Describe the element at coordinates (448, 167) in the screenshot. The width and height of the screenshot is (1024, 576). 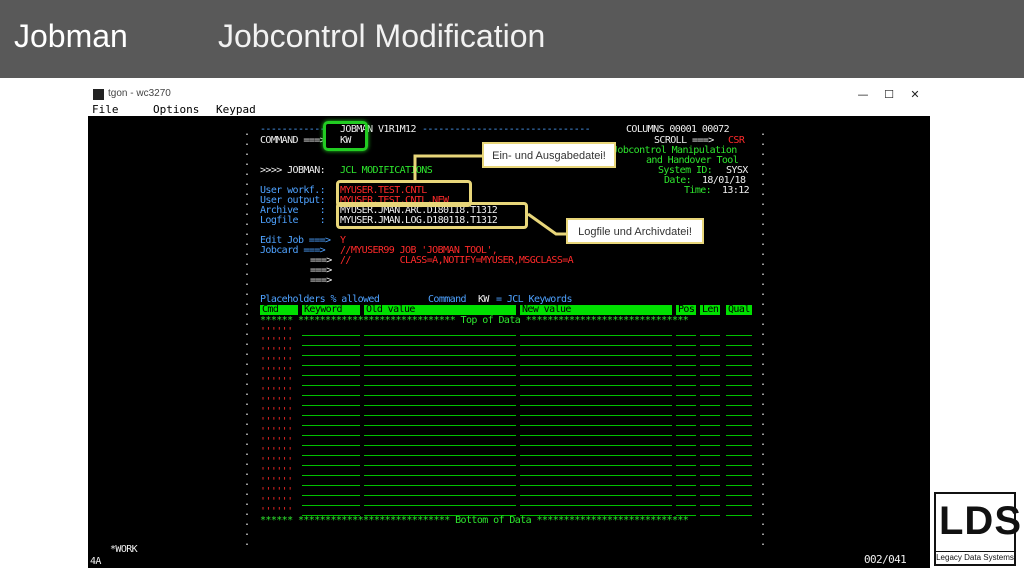
I see `io-connector-line` at that location.